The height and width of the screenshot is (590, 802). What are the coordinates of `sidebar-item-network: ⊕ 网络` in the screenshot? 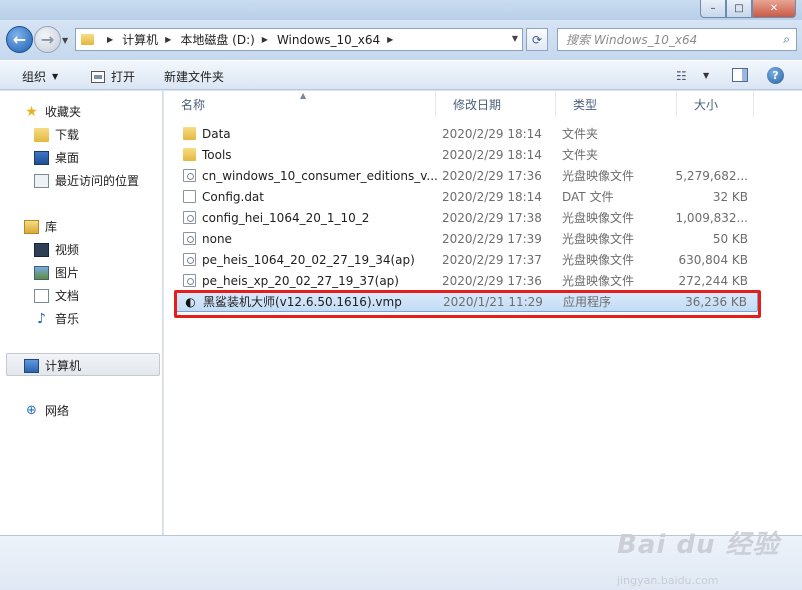 It's located at (46, 410).